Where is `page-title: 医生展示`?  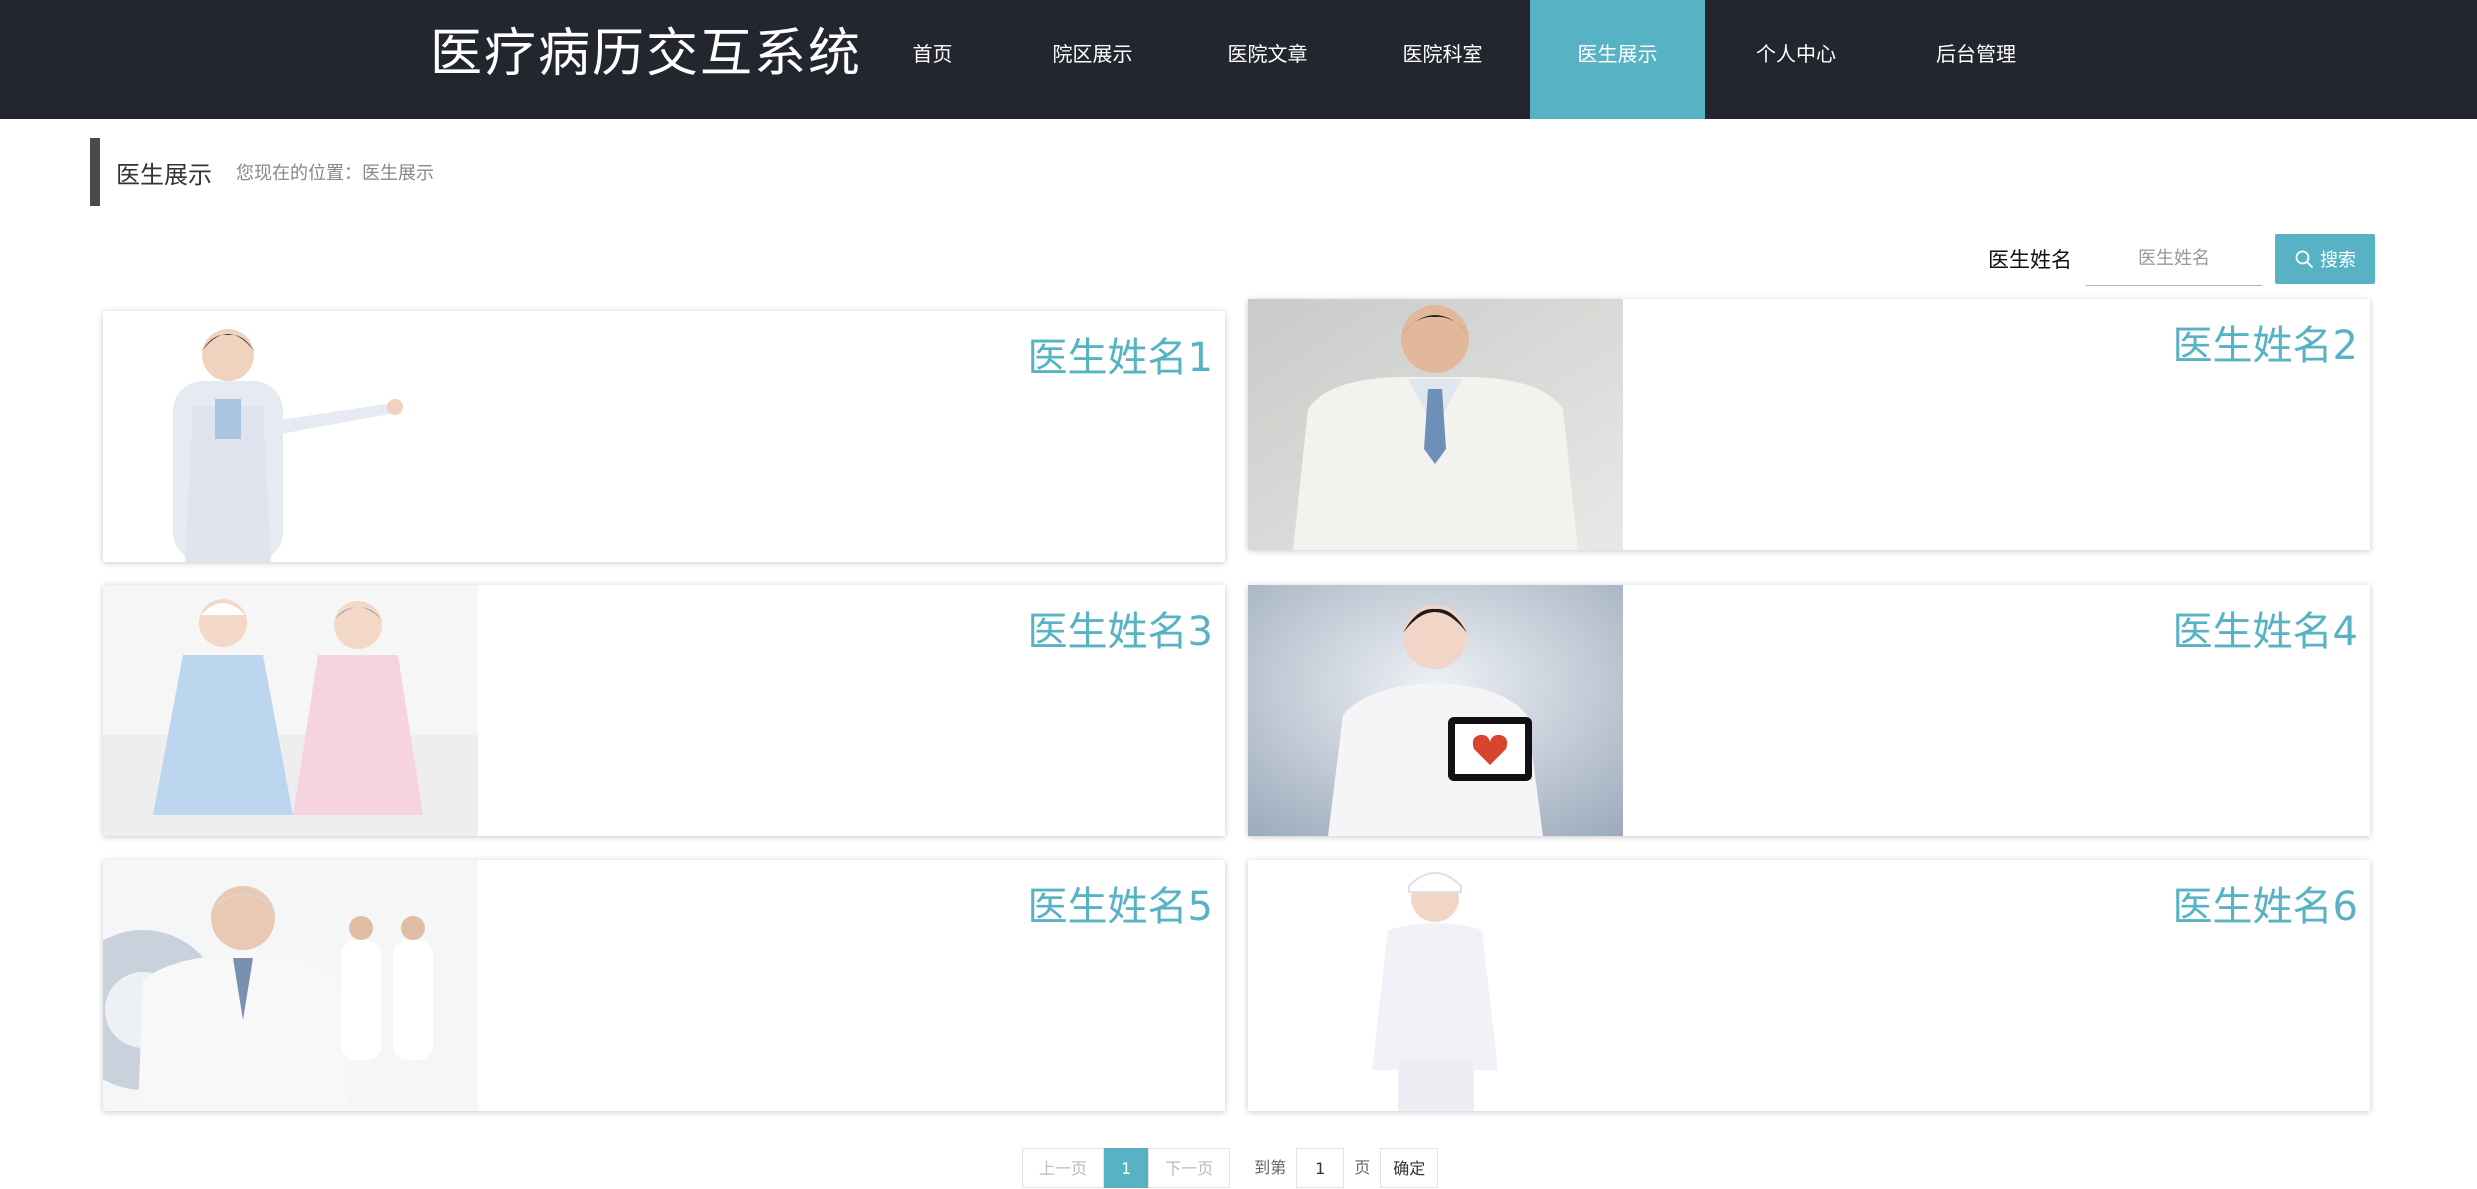 page-title: 医生展示 is located at coordinates (164, 174).